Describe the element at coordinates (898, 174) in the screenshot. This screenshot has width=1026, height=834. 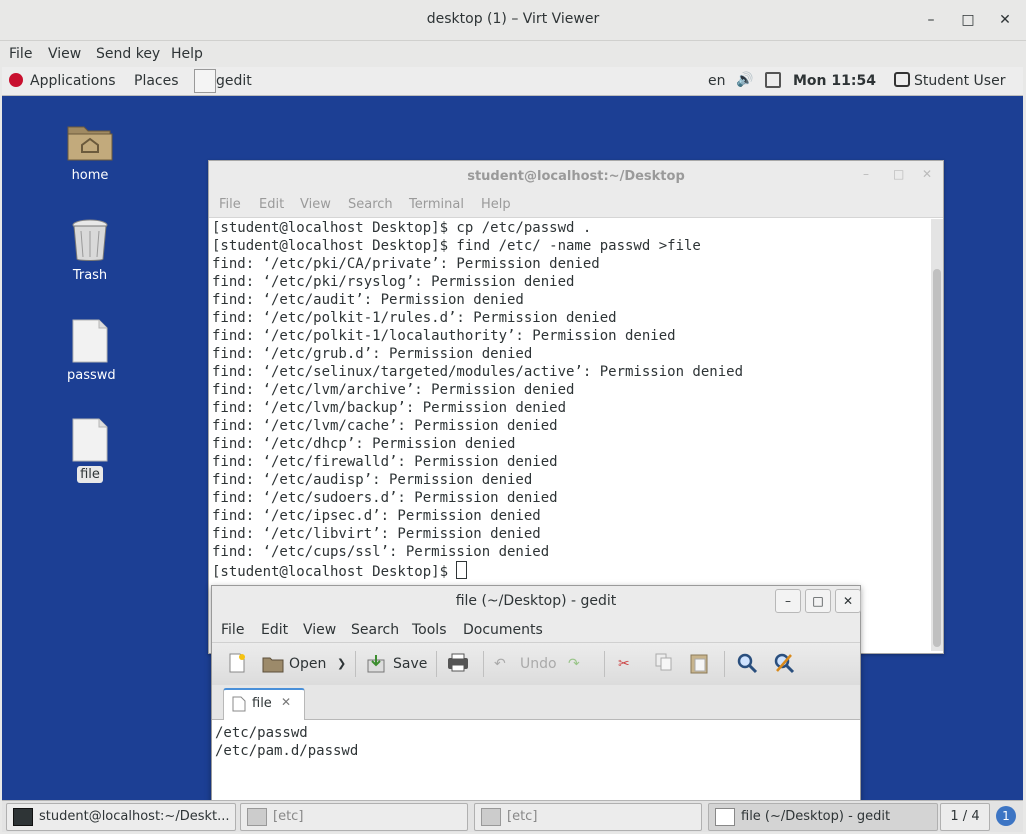
I see `terminal-maximize-button: □` at that location.